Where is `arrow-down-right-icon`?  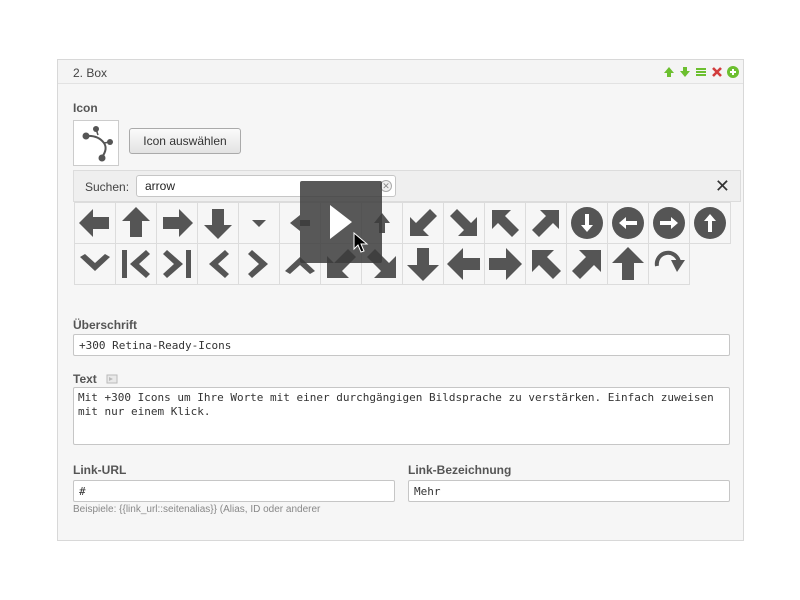 arrow-down-right-icon is located at coordinates (464, 223).